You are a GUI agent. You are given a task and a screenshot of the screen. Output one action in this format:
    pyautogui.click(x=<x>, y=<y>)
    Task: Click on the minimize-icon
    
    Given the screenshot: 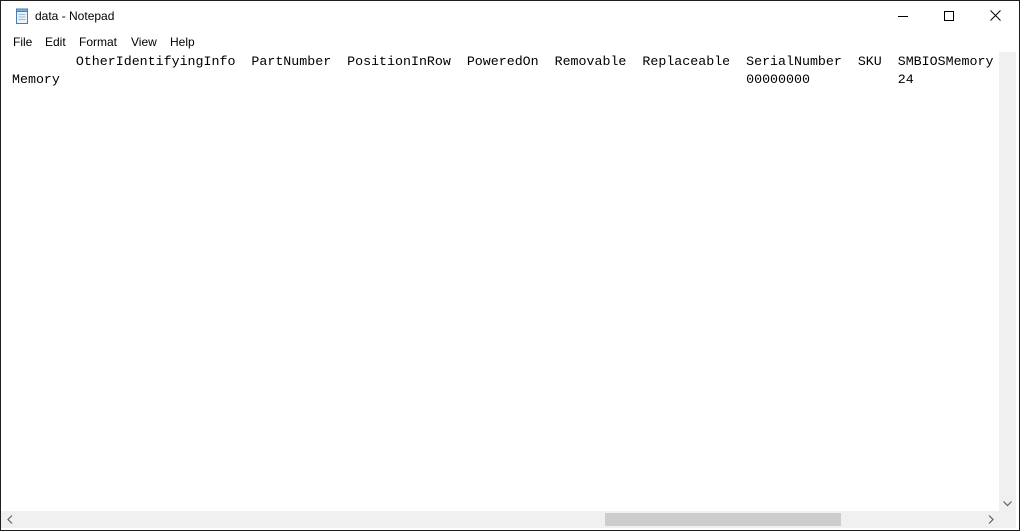 What is the action you would take?
    pyautogui.click(x=903, y=17)
    